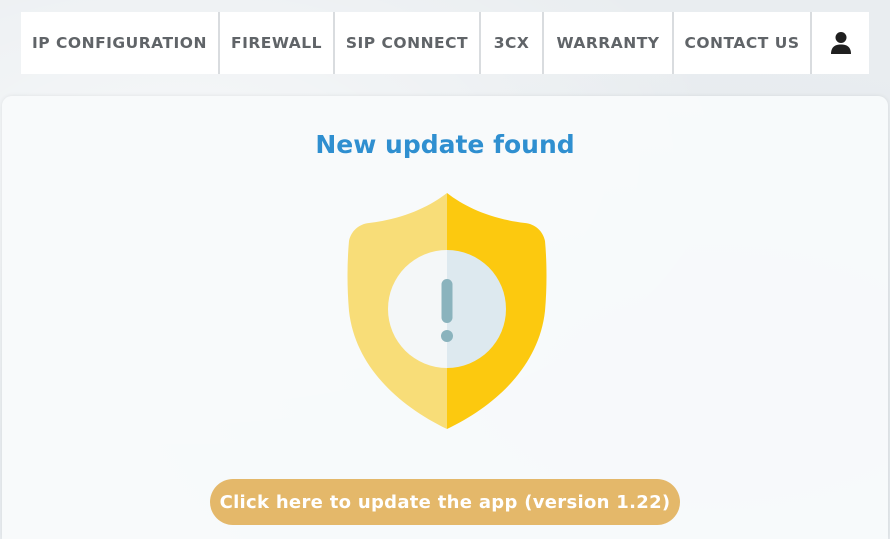 The height and width of the screenshot is (539, 890). I want to click on nav-item-3cx: 3CX, so click(512, 43).